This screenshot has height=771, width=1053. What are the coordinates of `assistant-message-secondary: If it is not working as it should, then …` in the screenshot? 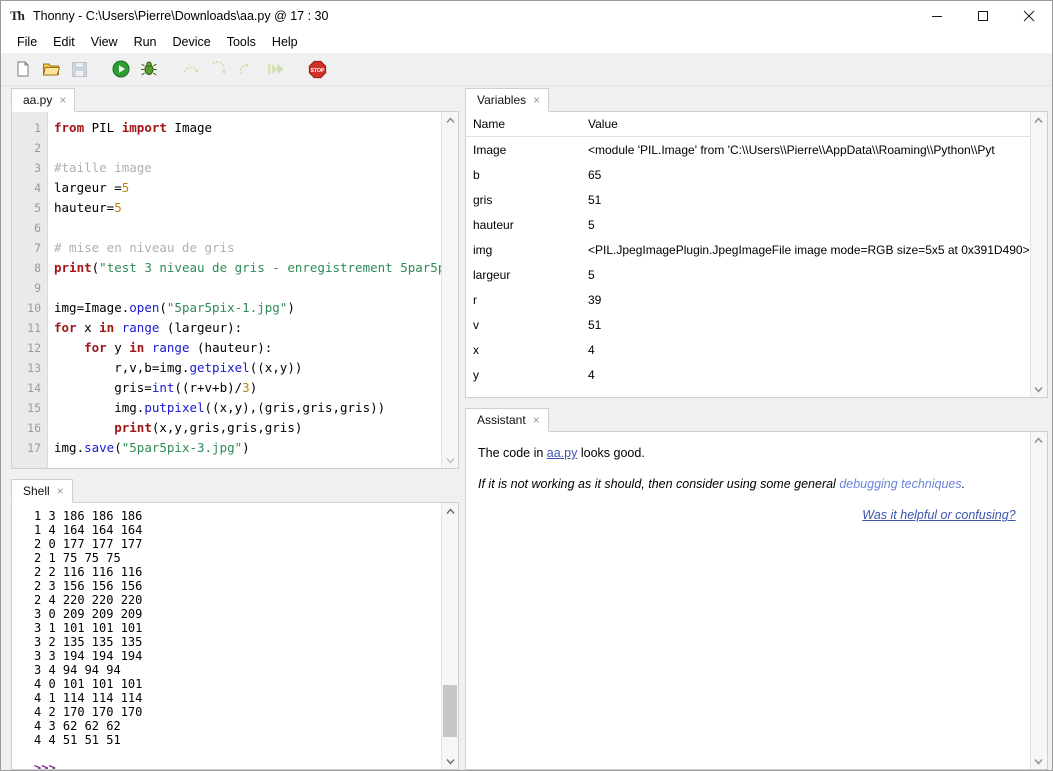 It's located at (747, 484).